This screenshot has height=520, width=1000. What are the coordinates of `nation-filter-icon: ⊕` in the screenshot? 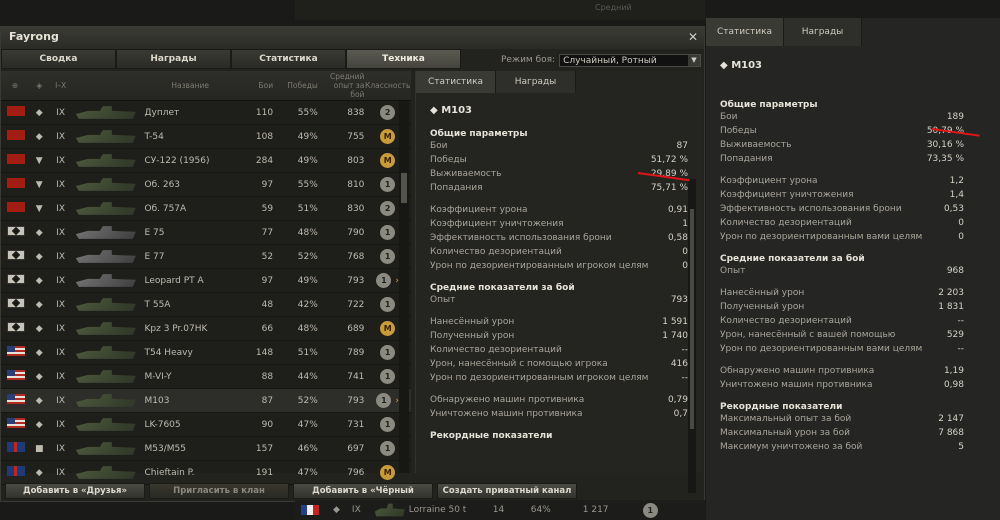 It's located at (15, 85).